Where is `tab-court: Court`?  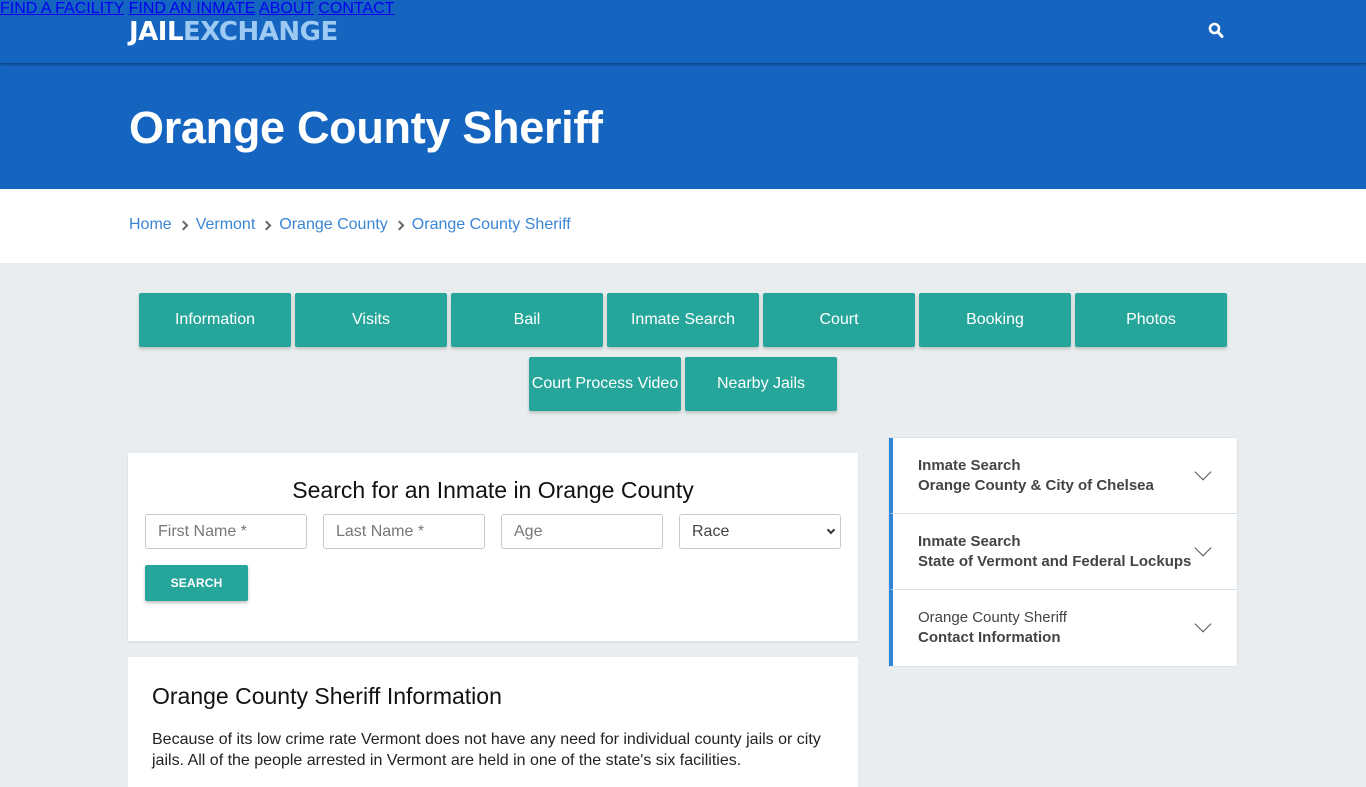
tab-court: Court is located at coordinates (839, 320).